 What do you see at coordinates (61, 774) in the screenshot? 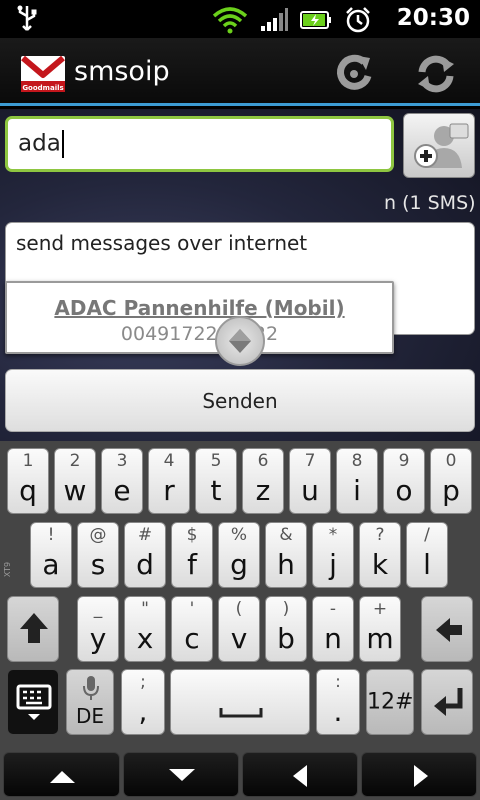
I see `cursor-up-key` at bounding box center [61, 774].